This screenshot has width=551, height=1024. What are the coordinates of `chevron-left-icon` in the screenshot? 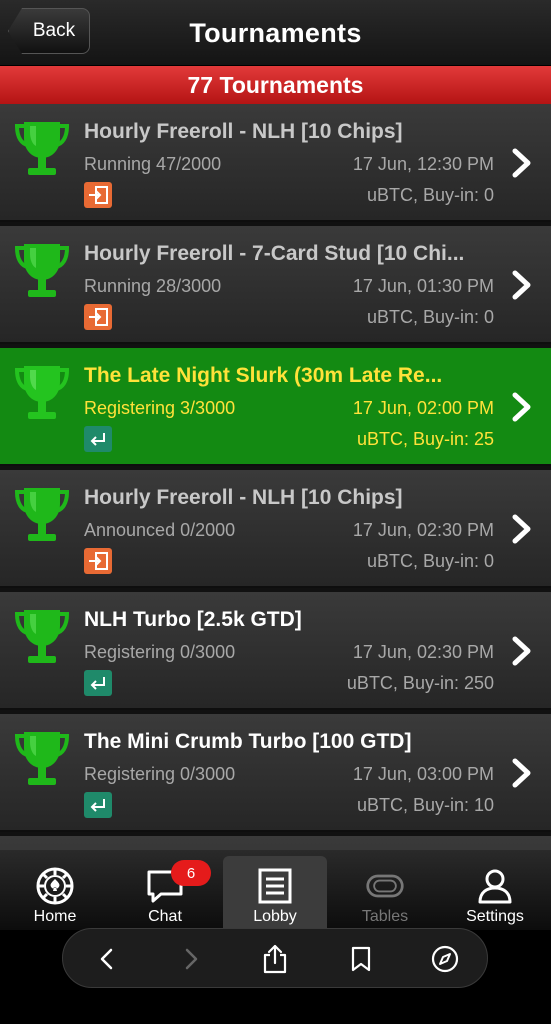 It's located at (106, 959).